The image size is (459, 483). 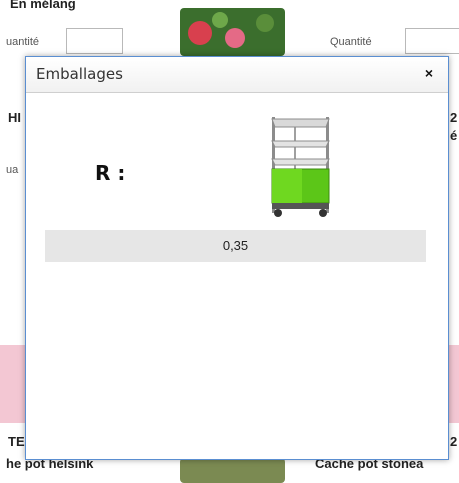 What do you see at coordinates (237, 75) in the screenshot?
I see `dialog-title-bar: Emballages ×` at bounding box center [237, 75].